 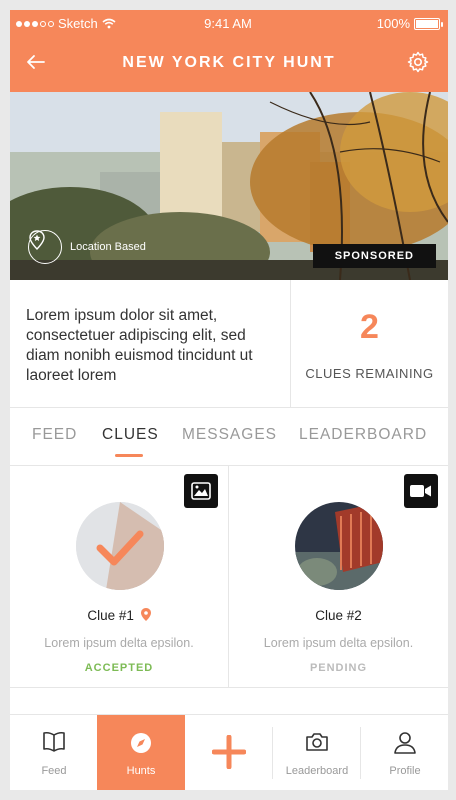 I want to click on header-bar: Sketch 9:41 AM 100% NEW YORK CITY HUNT, so click(x=229, y=51).